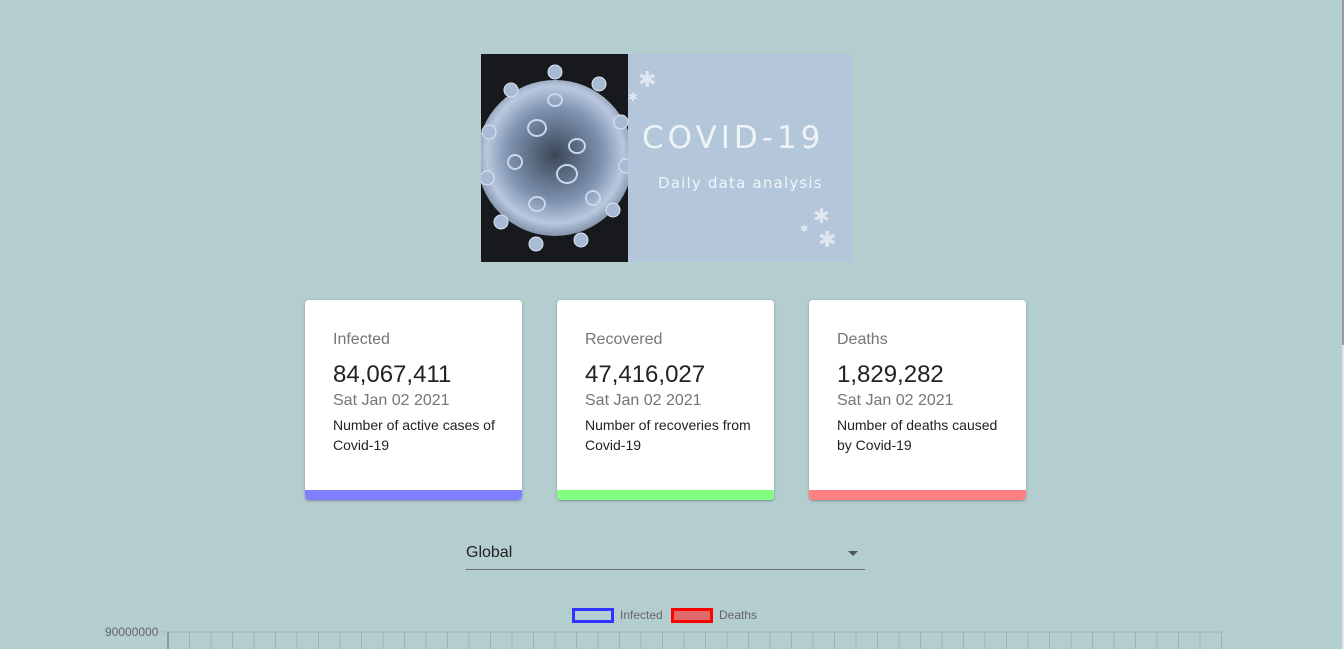 The height and width of the screenshot is (649, 1344). What do you see at coordinates (692, 640) in the screenshot?
I see `chart-grid` at bounding box center [692, 640].